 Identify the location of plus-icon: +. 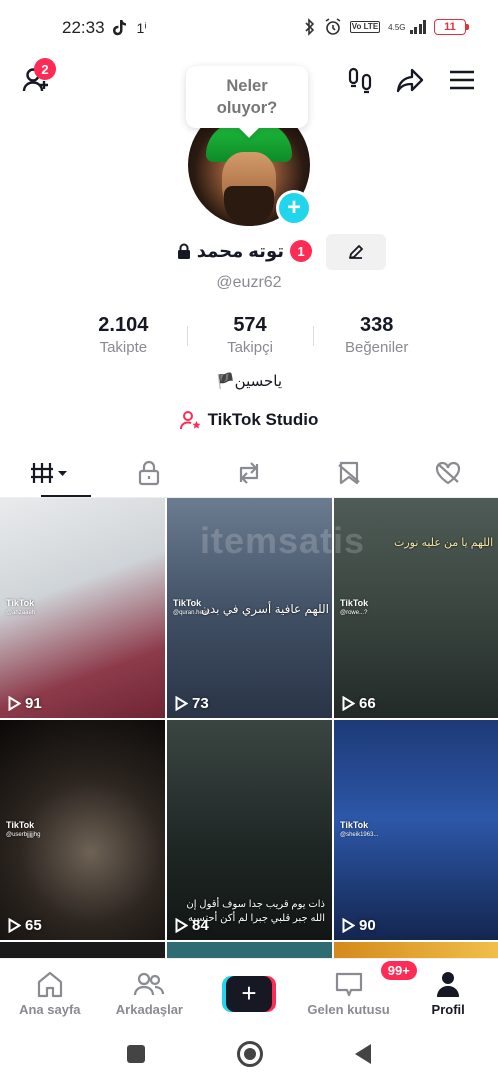
(248, 993).